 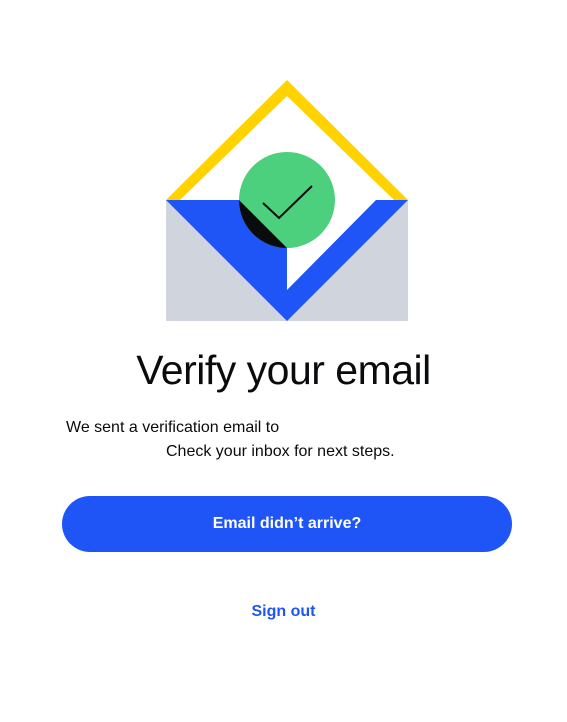 I want to click on sign-out-button: Sign out, so click(x=283, y=612).